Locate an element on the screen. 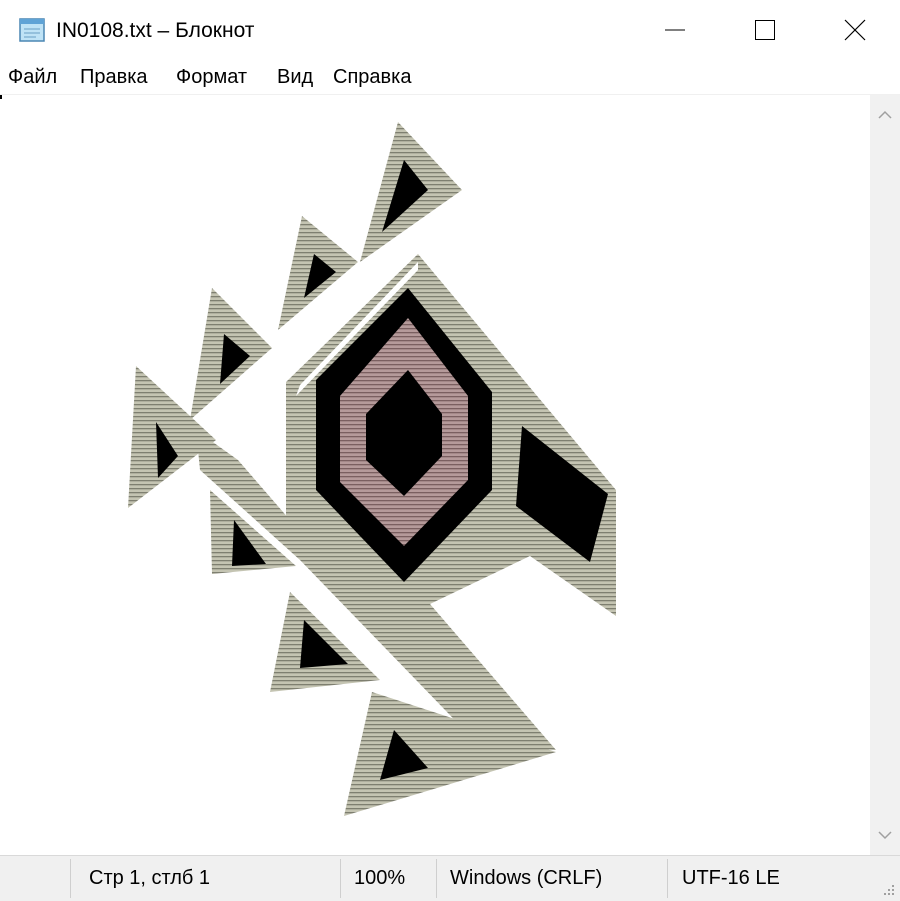 This screenshot has width=900, height=901. minimize-icon is located at coordinates (675, 30).